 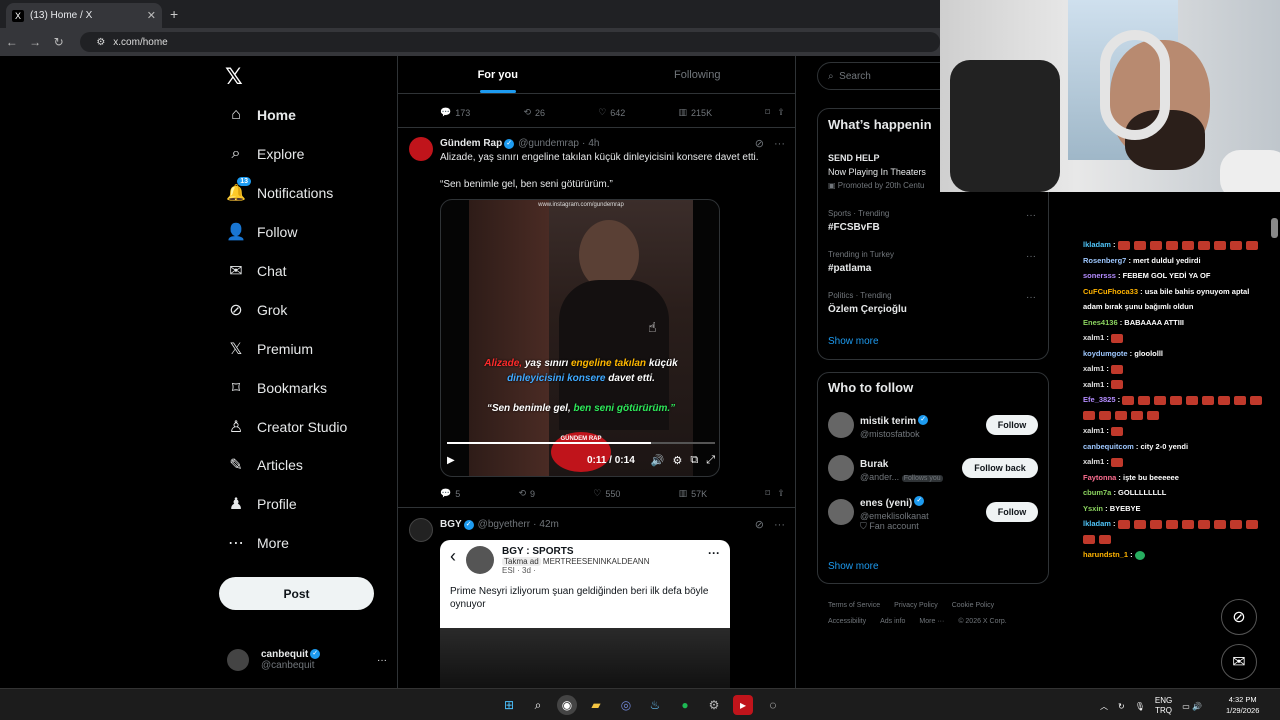 I want to click on sidebar-item-profile: ♟ Profile, so click(x=261, y=504).